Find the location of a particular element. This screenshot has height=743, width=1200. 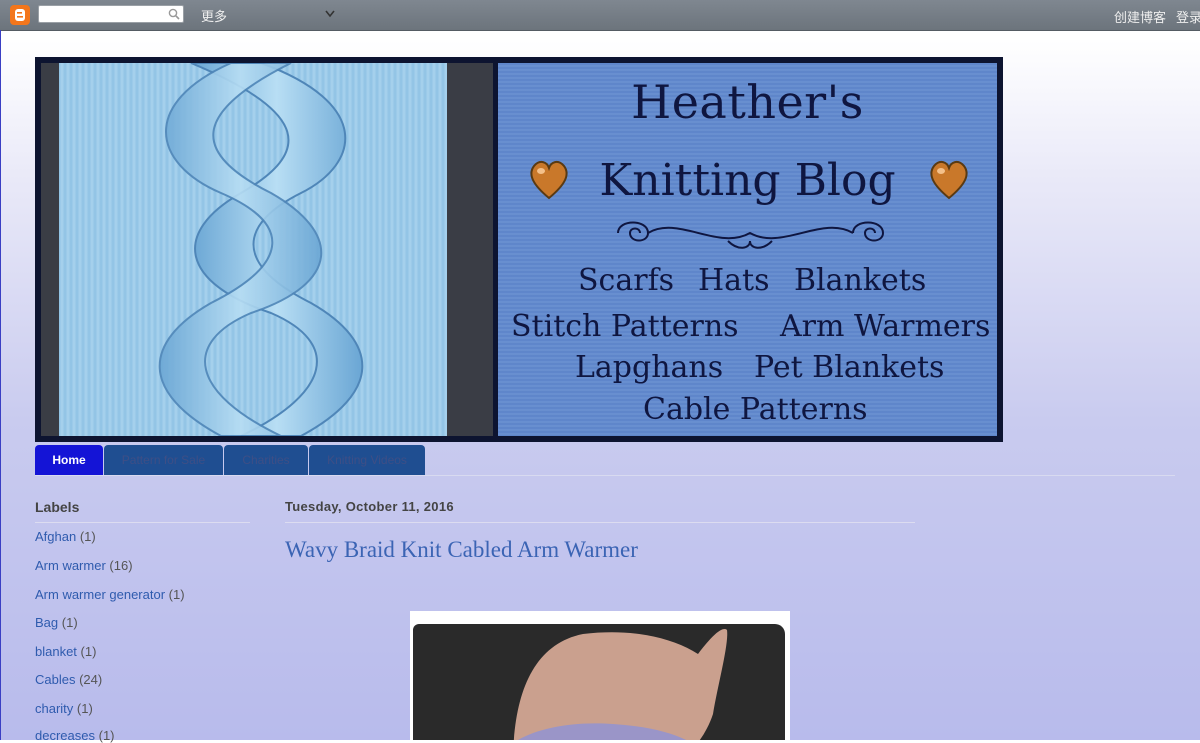

window-edge is located at coordinates (0, 385).